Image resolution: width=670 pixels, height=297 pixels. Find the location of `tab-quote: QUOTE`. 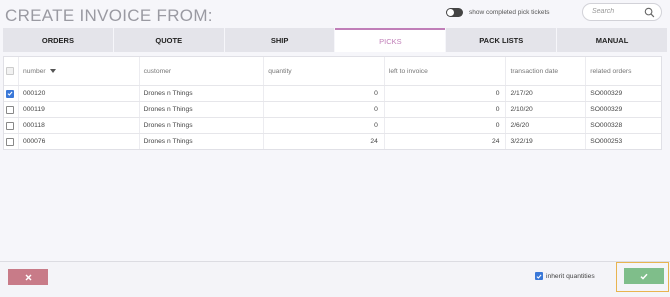

tab-quote: QUOTE is located at coordinates (168, 40).